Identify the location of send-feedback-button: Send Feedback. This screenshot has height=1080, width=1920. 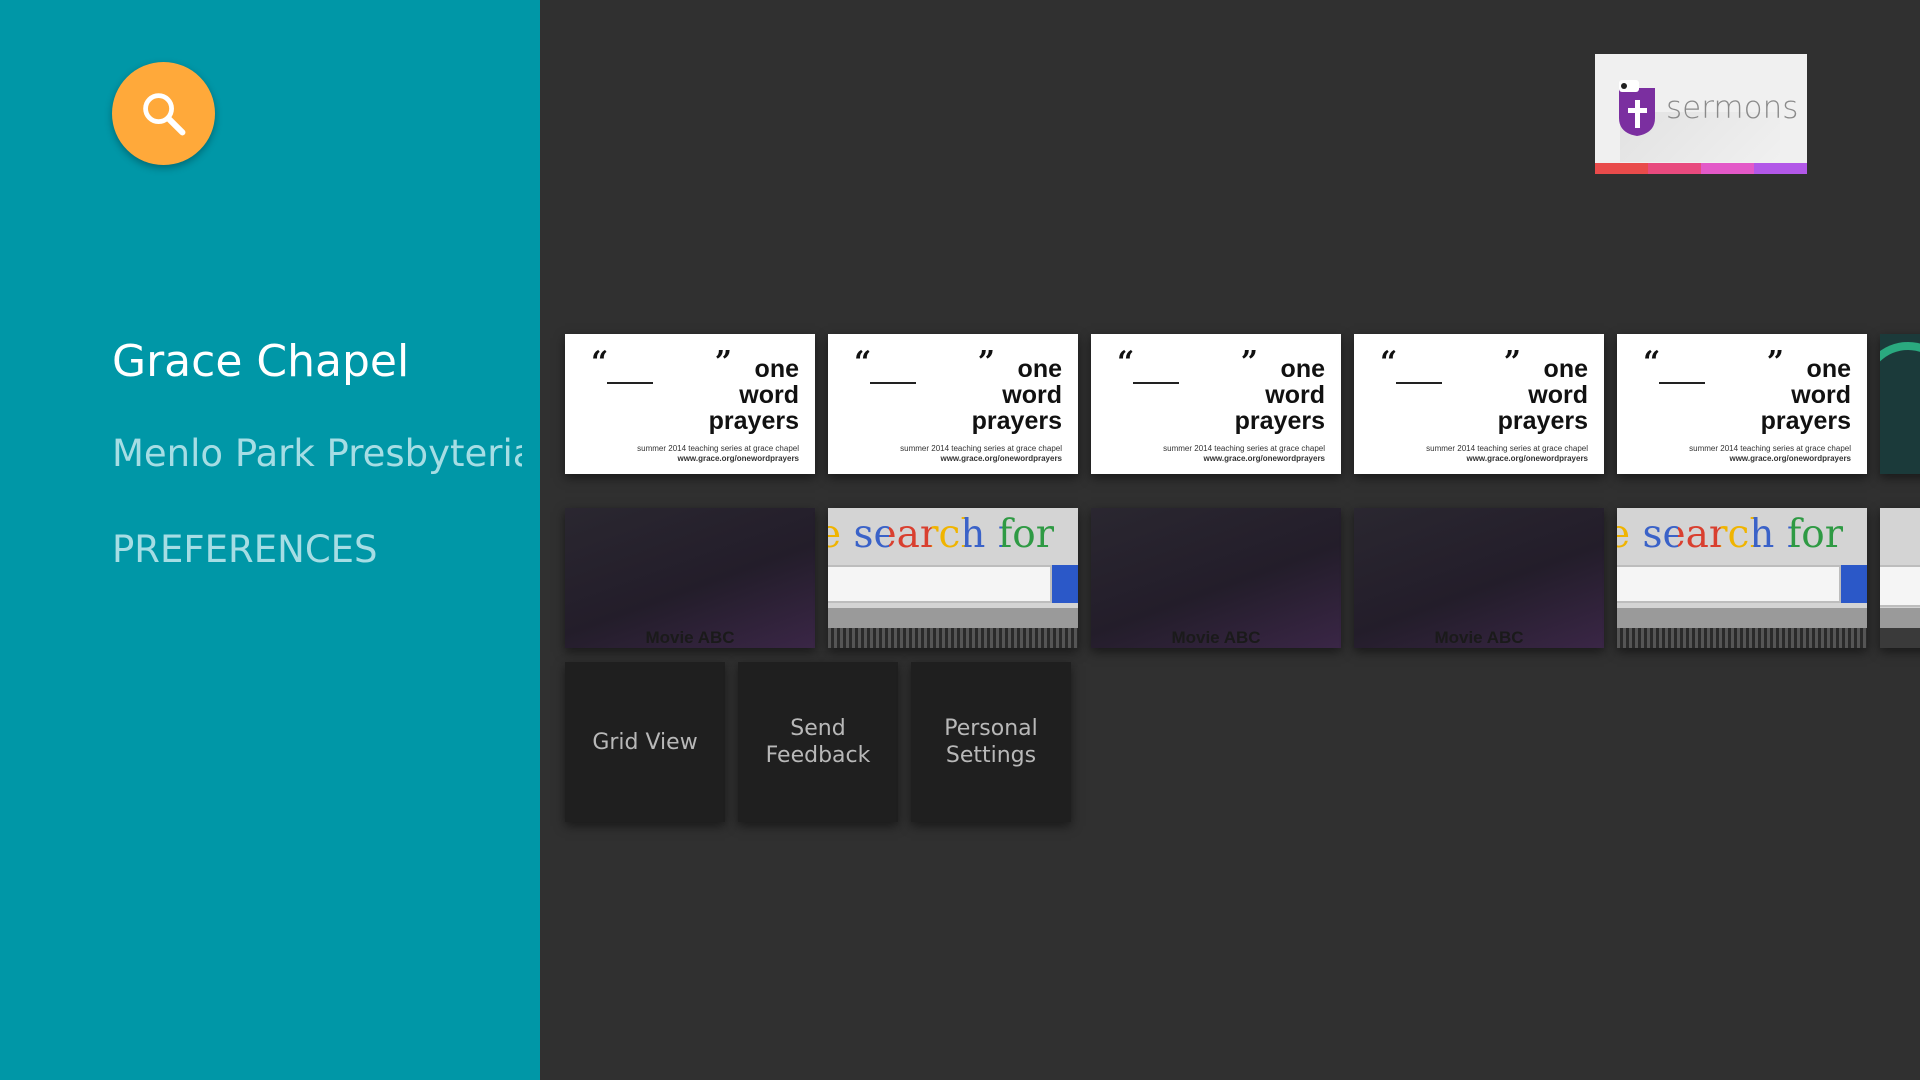
(818, 742).